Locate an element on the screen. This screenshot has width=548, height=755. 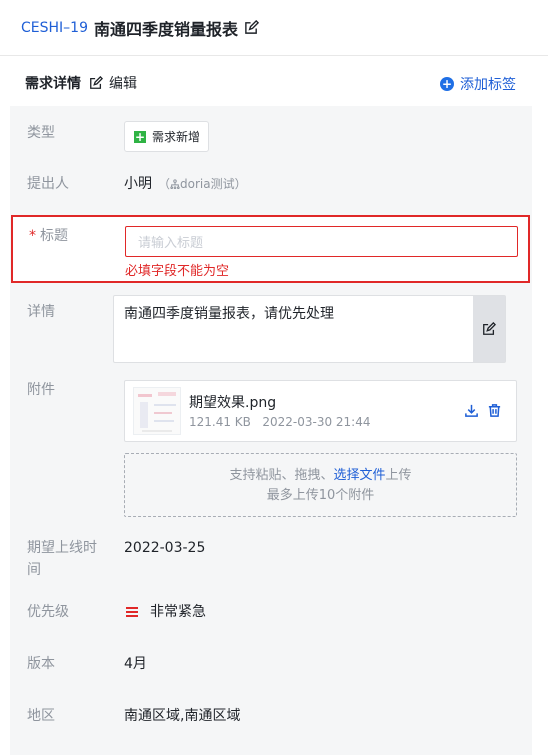
detail-value: 南通四季度销量报表，请优先处理 is located at coordinates (229, 314).